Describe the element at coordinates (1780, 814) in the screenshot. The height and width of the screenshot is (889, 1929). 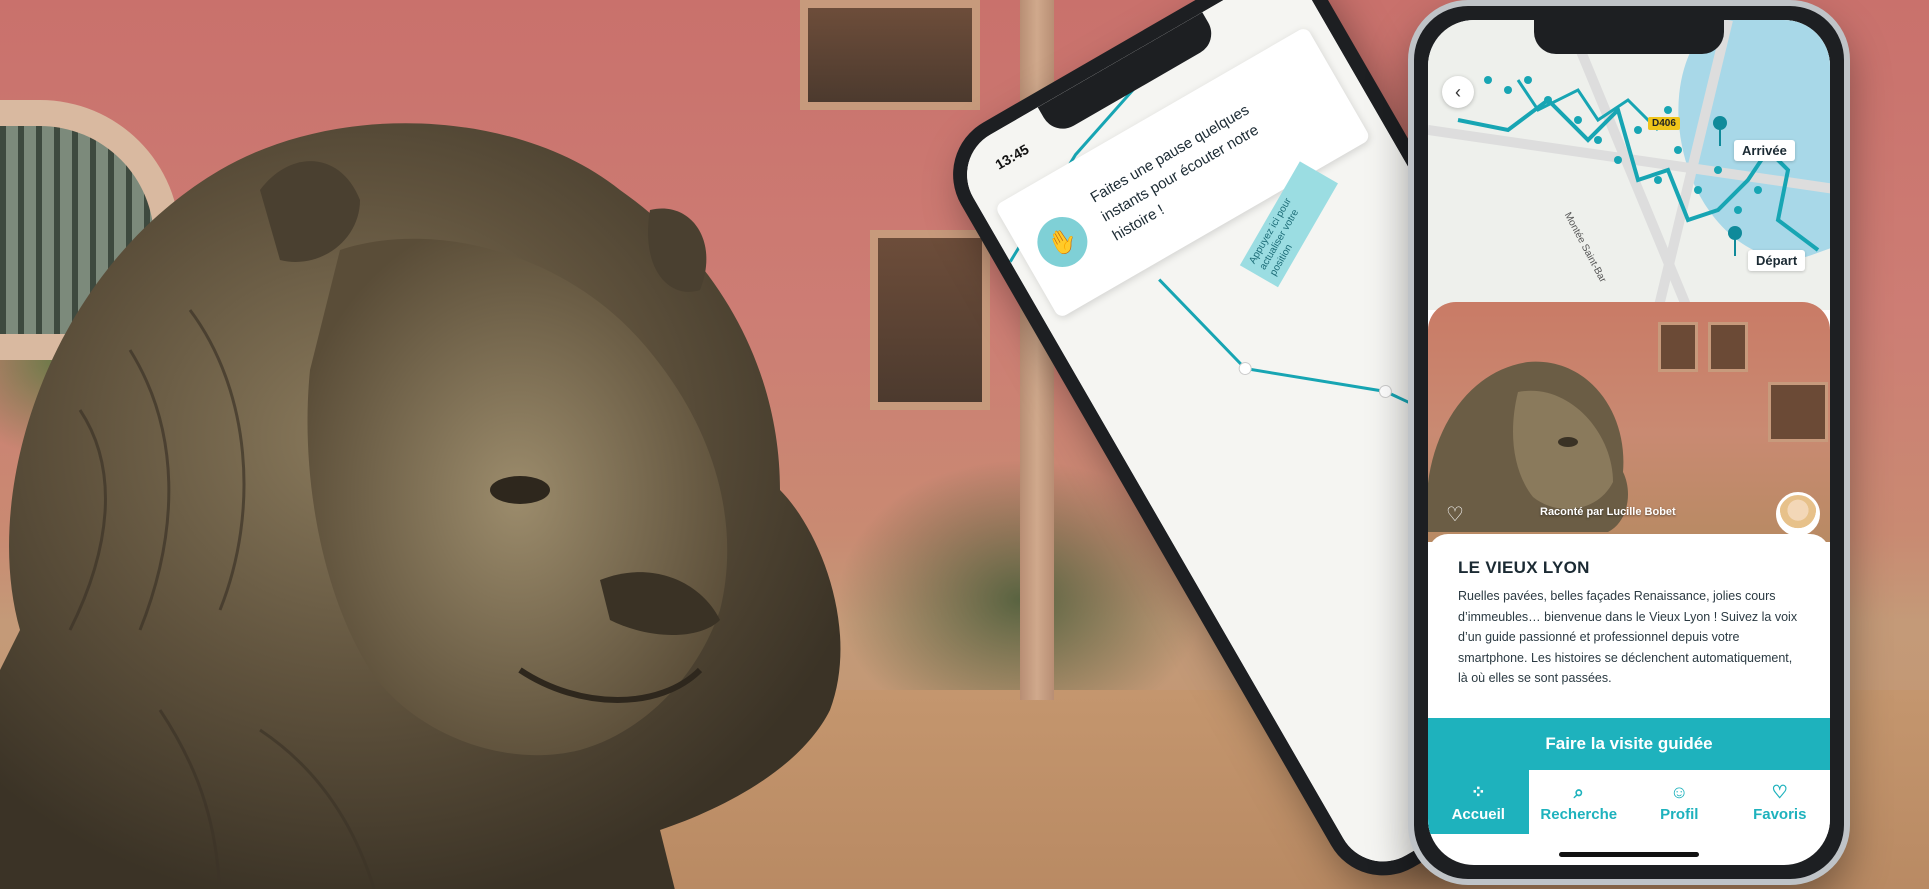
I see `tab-label: Favoris` at that location.